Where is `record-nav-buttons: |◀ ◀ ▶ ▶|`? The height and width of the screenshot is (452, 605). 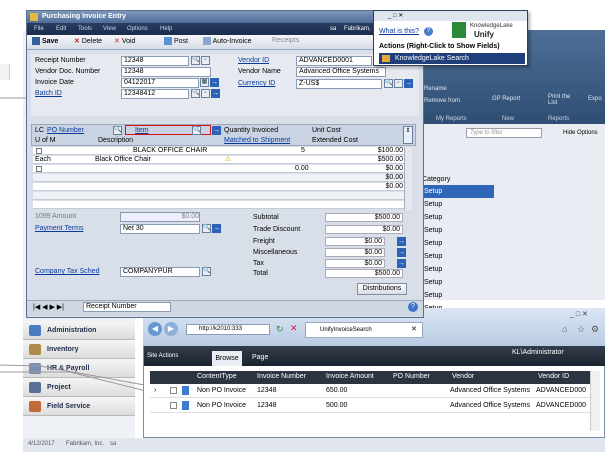
record-nav-buttons: |◀ ◀ ▶ ▶| is located at coordinates (48, 307).